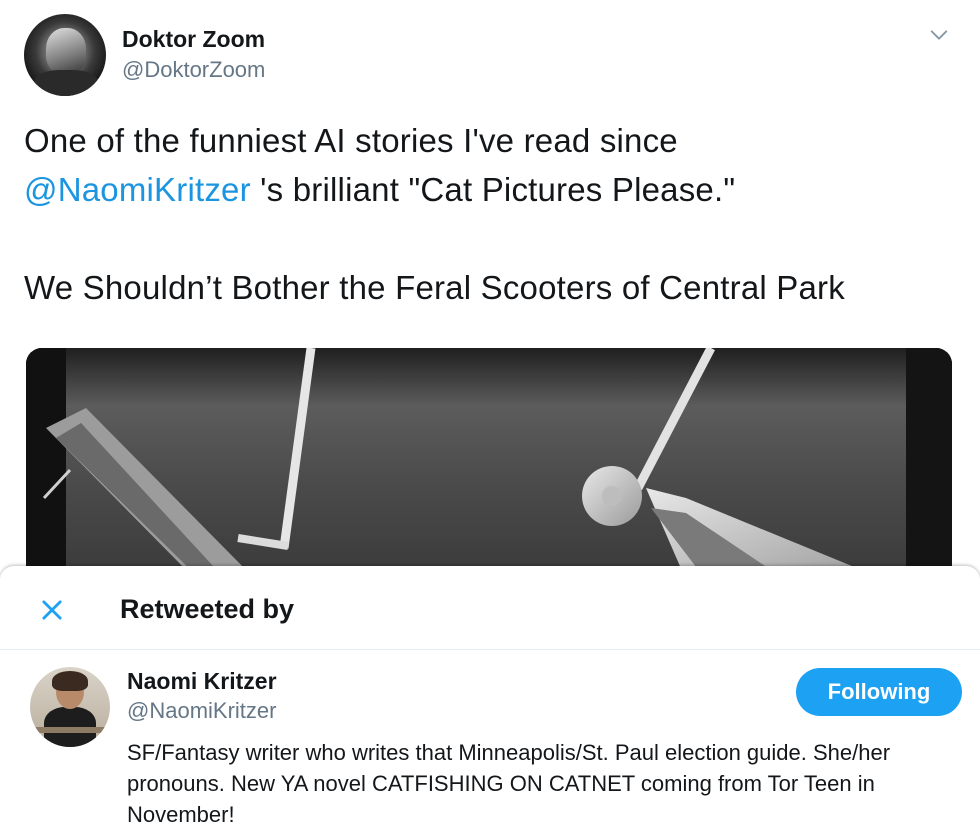 The image size is (980, 840). Describe the element at coordinates (207, 609) in the screenshot. I see `modal-title: Retweeted by` at that location.